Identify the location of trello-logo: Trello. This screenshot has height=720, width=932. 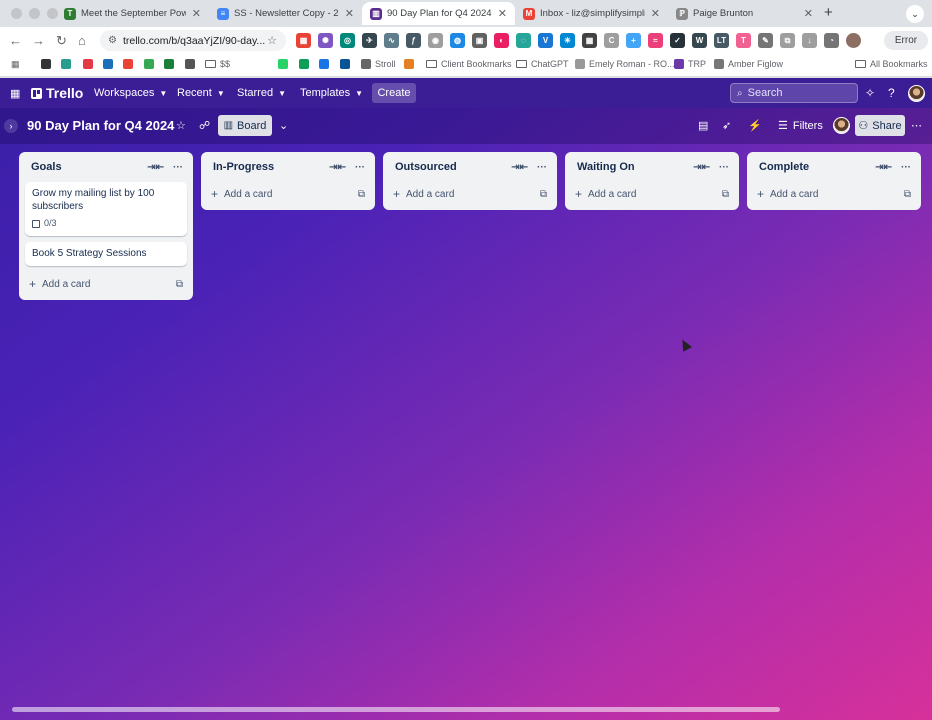
(57, 93).